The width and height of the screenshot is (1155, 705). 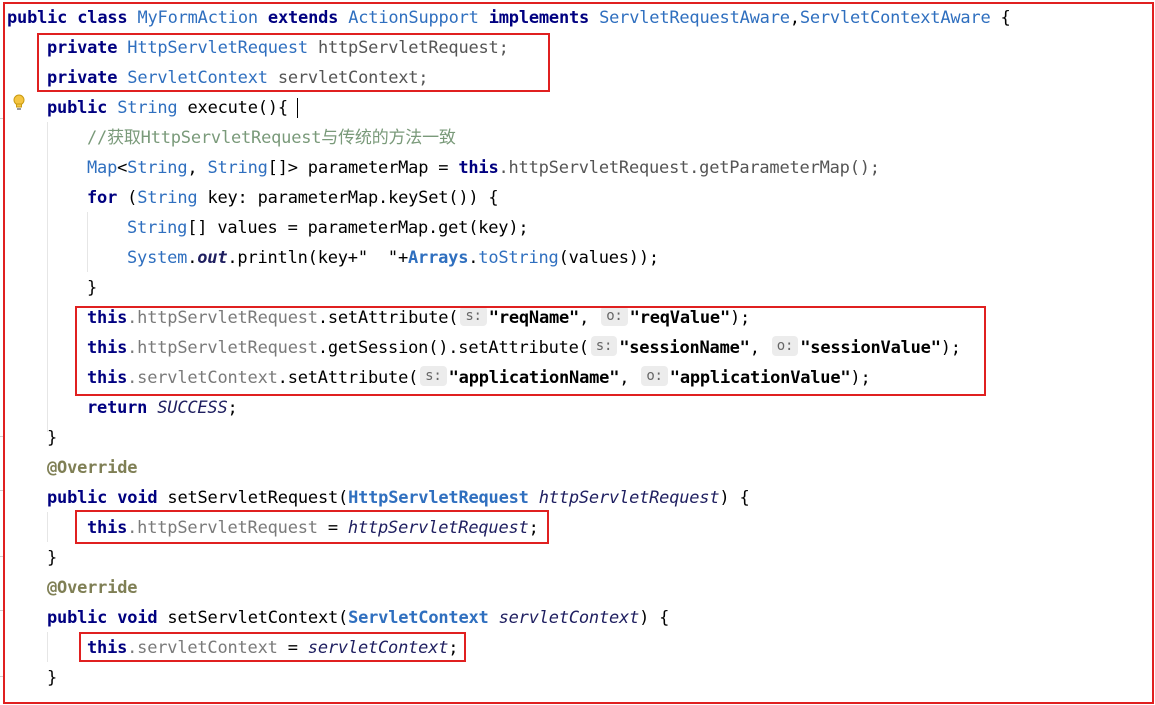 What do you see at coordinates (530, 351) in the screenshot?
I see `highlight-box-set-attributes` at bounding box center [530, 351].